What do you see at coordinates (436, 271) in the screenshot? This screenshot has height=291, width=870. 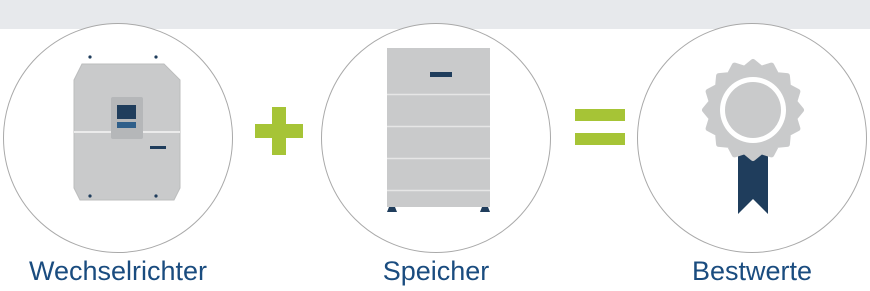 I see `storage-label: Speicher` at bounding box center [436, 271].